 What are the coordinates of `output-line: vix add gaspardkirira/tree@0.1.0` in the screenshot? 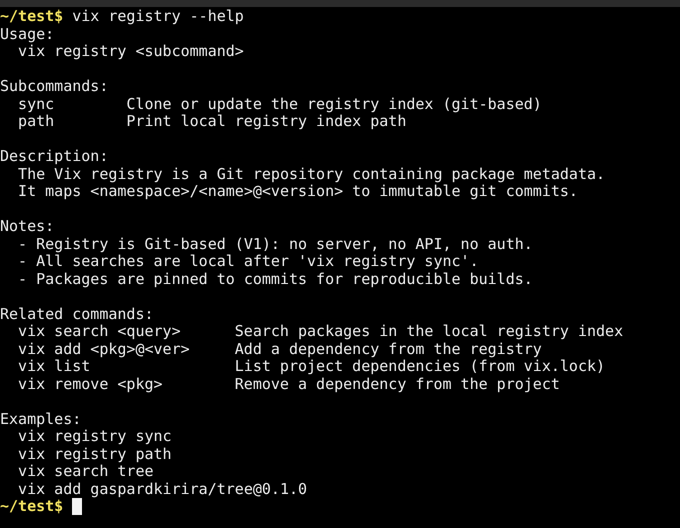 It's located at (163, 489).